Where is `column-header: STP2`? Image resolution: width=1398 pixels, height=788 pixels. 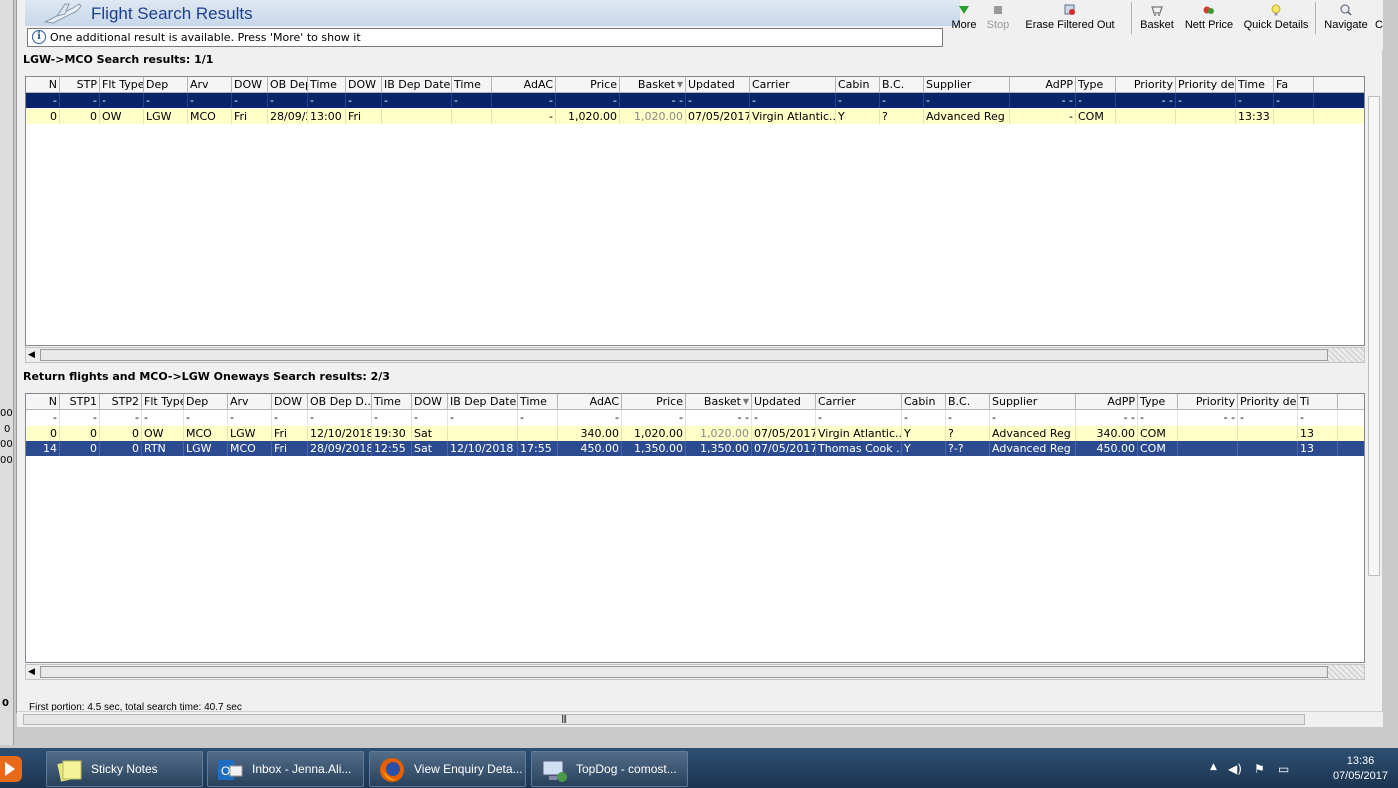 column-header: STP2 is located at coordinates (121, 401).